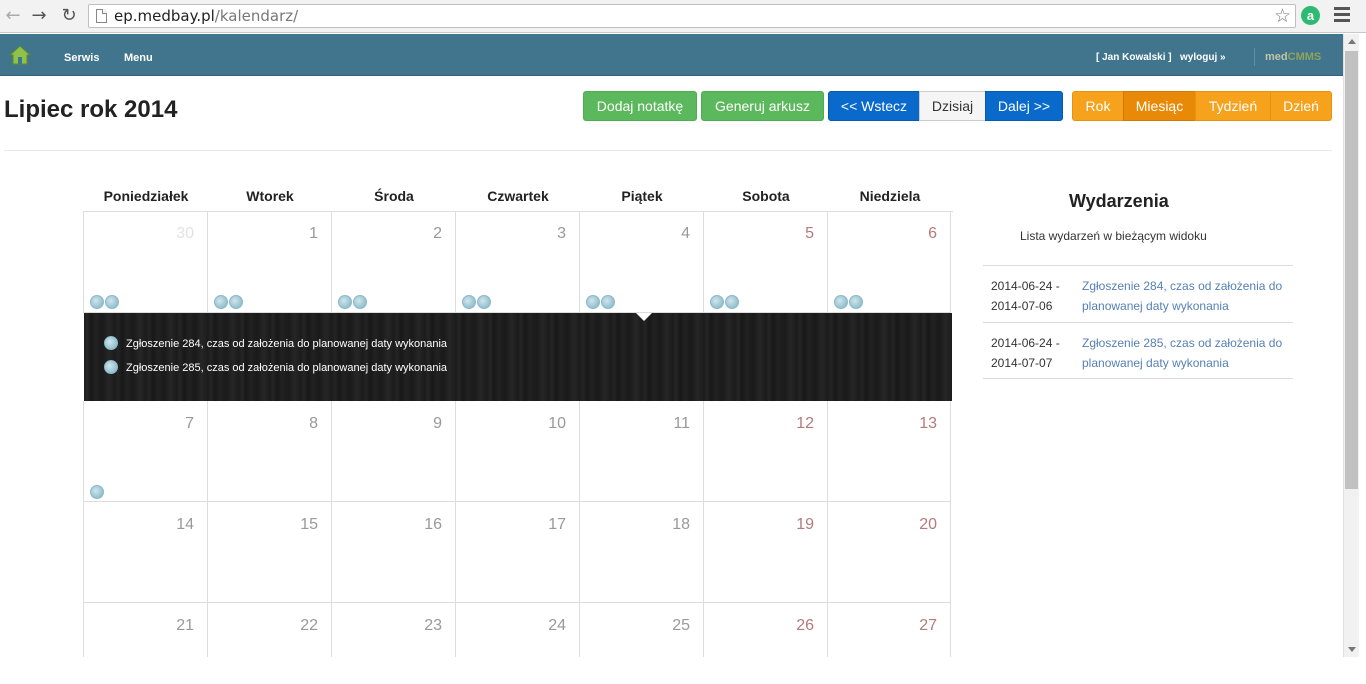 This screenshot has width=1366, height=684. Describe the element at coordinates (309, 524) in the screenshot. I see `day-number: 15` at that location.